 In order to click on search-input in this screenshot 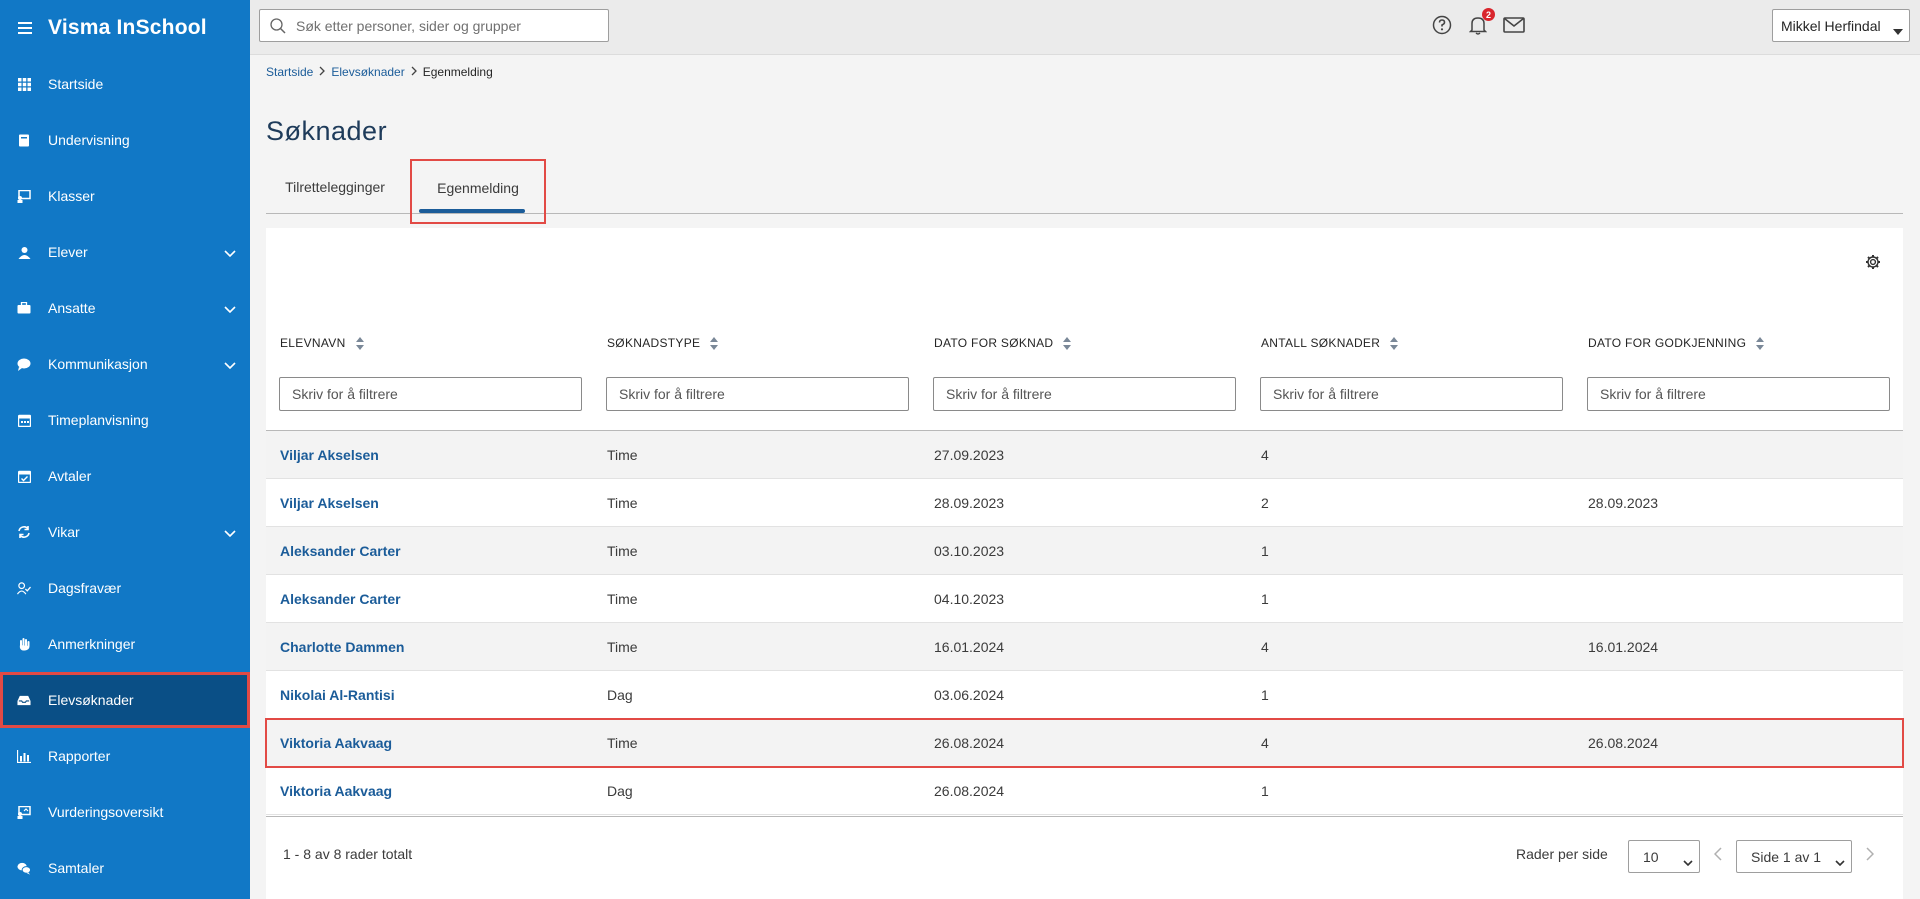, I will do `click(446, 25)`.